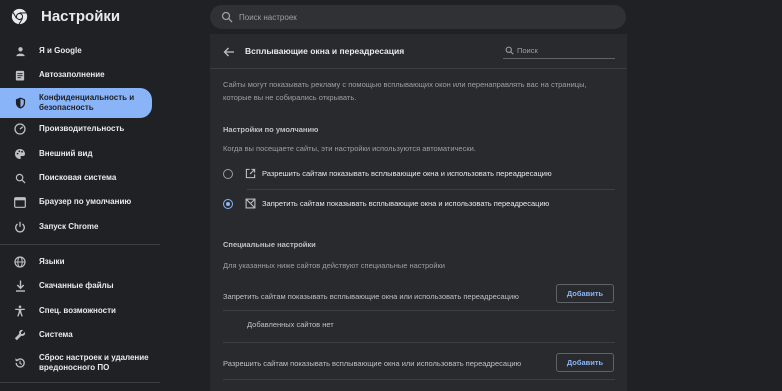 The image size is (782, 391). I want to click on sidebar-item-performance: Производительность, so click(76, 129).